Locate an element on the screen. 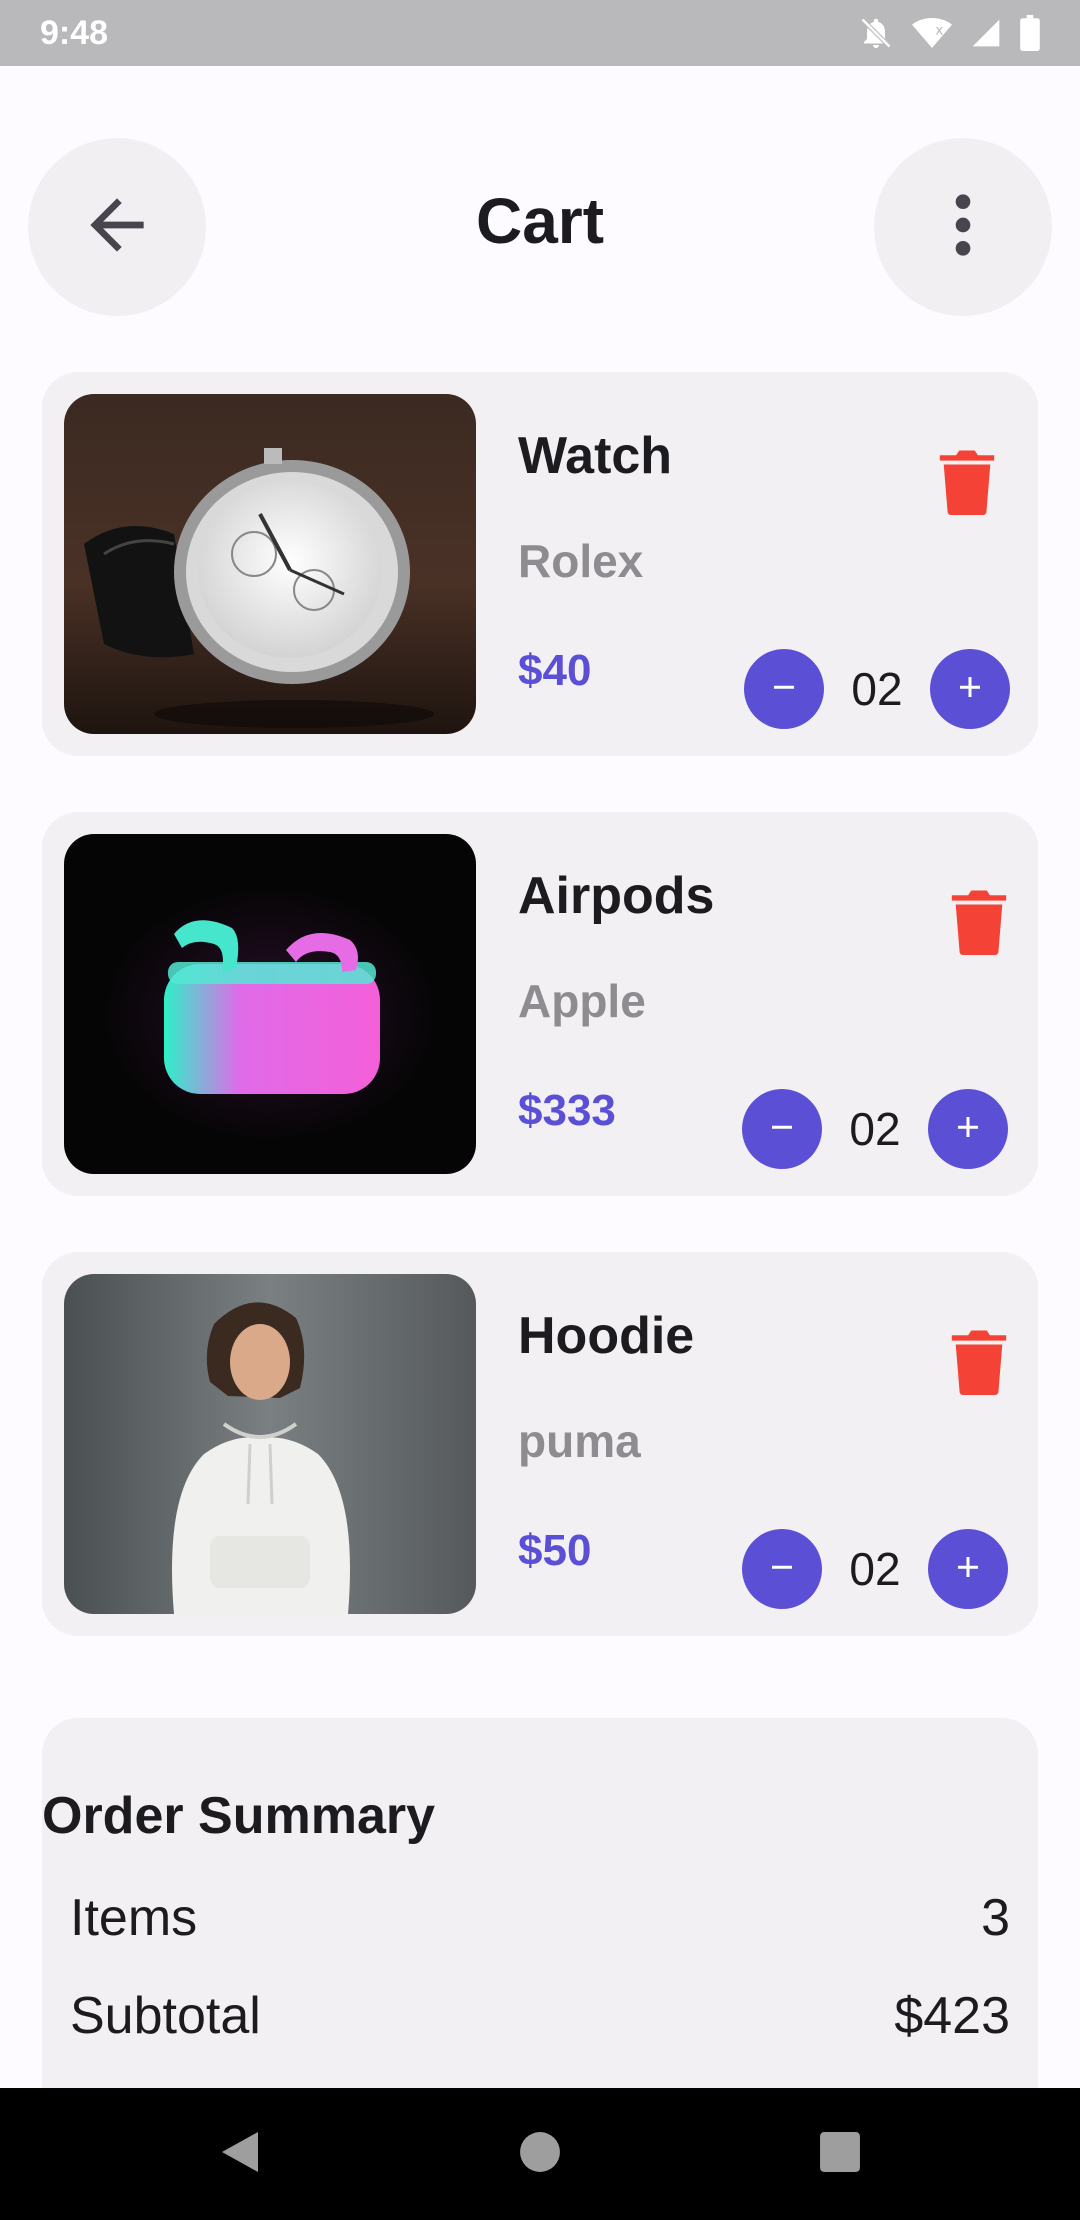  square-recents-icon is located at coordinates (840, 2154).